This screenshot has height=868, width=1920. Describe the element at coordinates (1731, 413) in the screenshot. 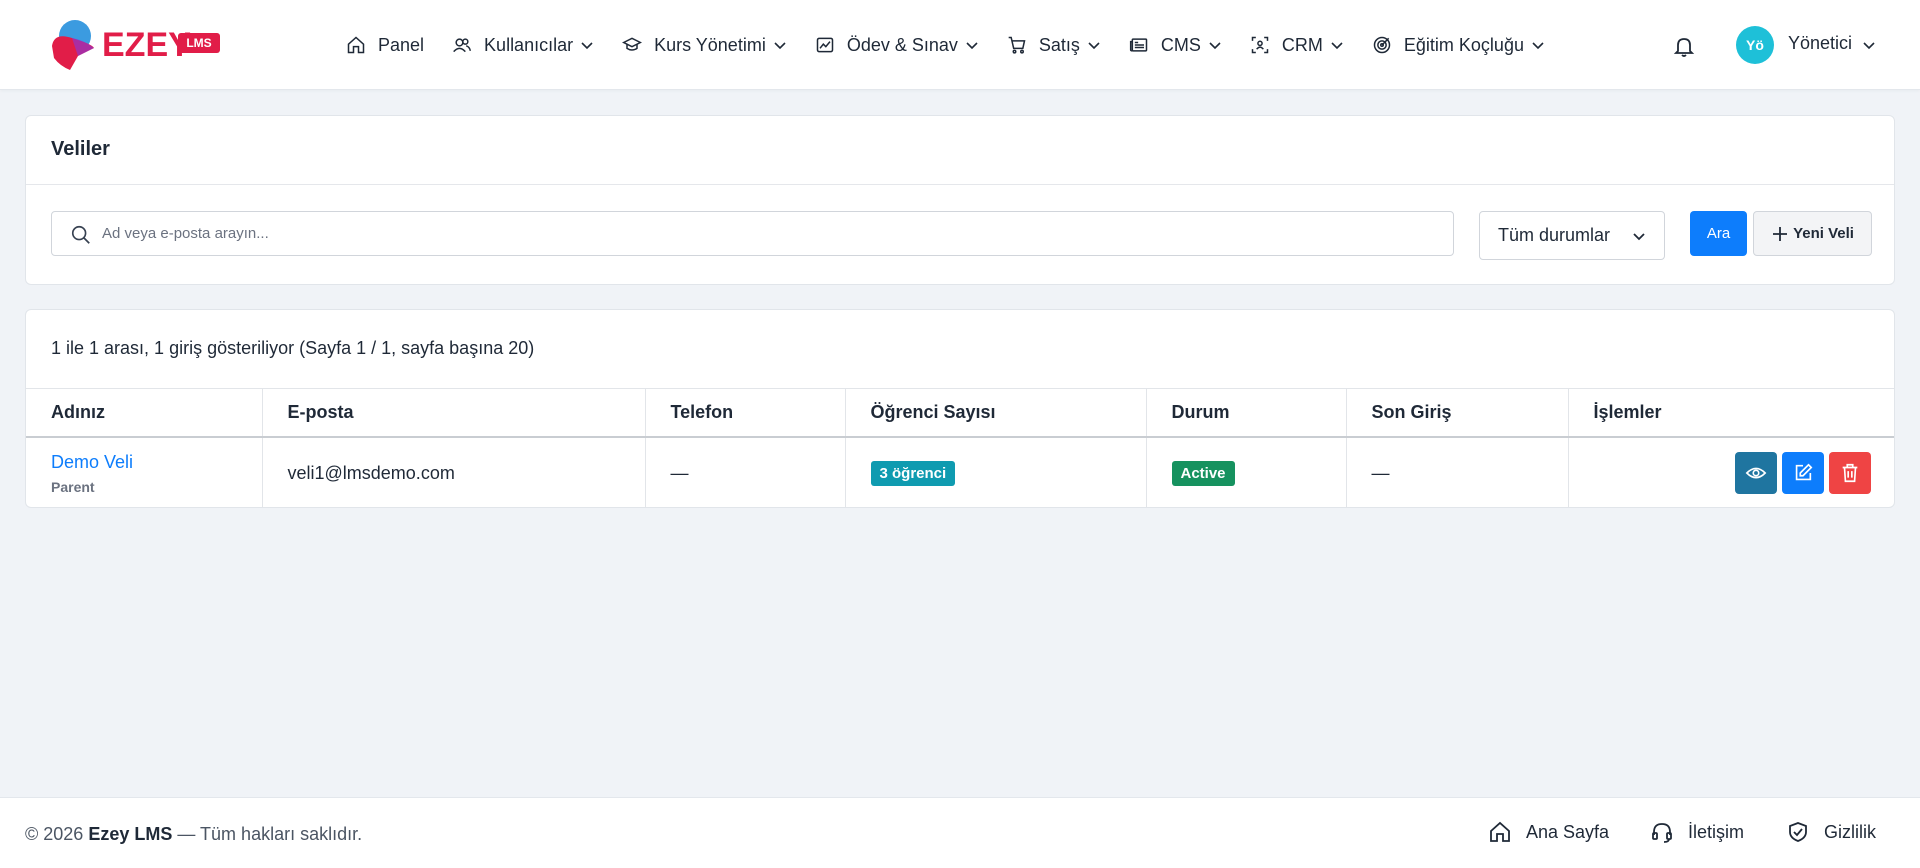

I see `column-header-actions: İşlemler` at that location.